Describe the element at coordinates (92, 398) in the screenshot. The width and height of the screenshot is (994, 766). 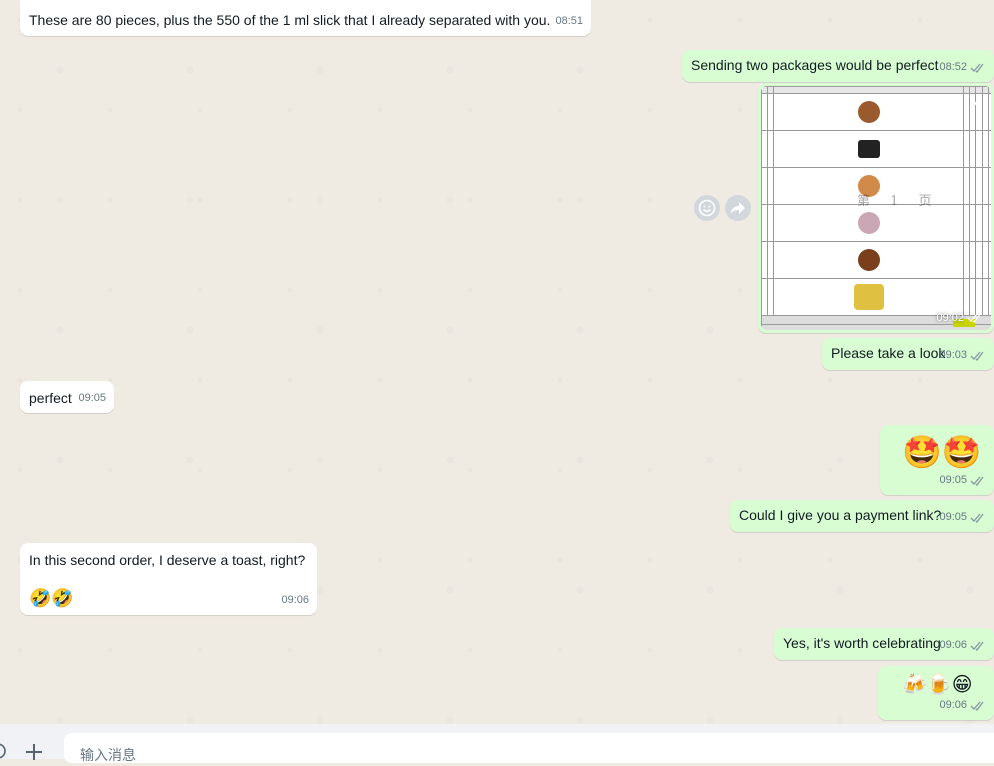
I see `message-time: 09:05` at that location.